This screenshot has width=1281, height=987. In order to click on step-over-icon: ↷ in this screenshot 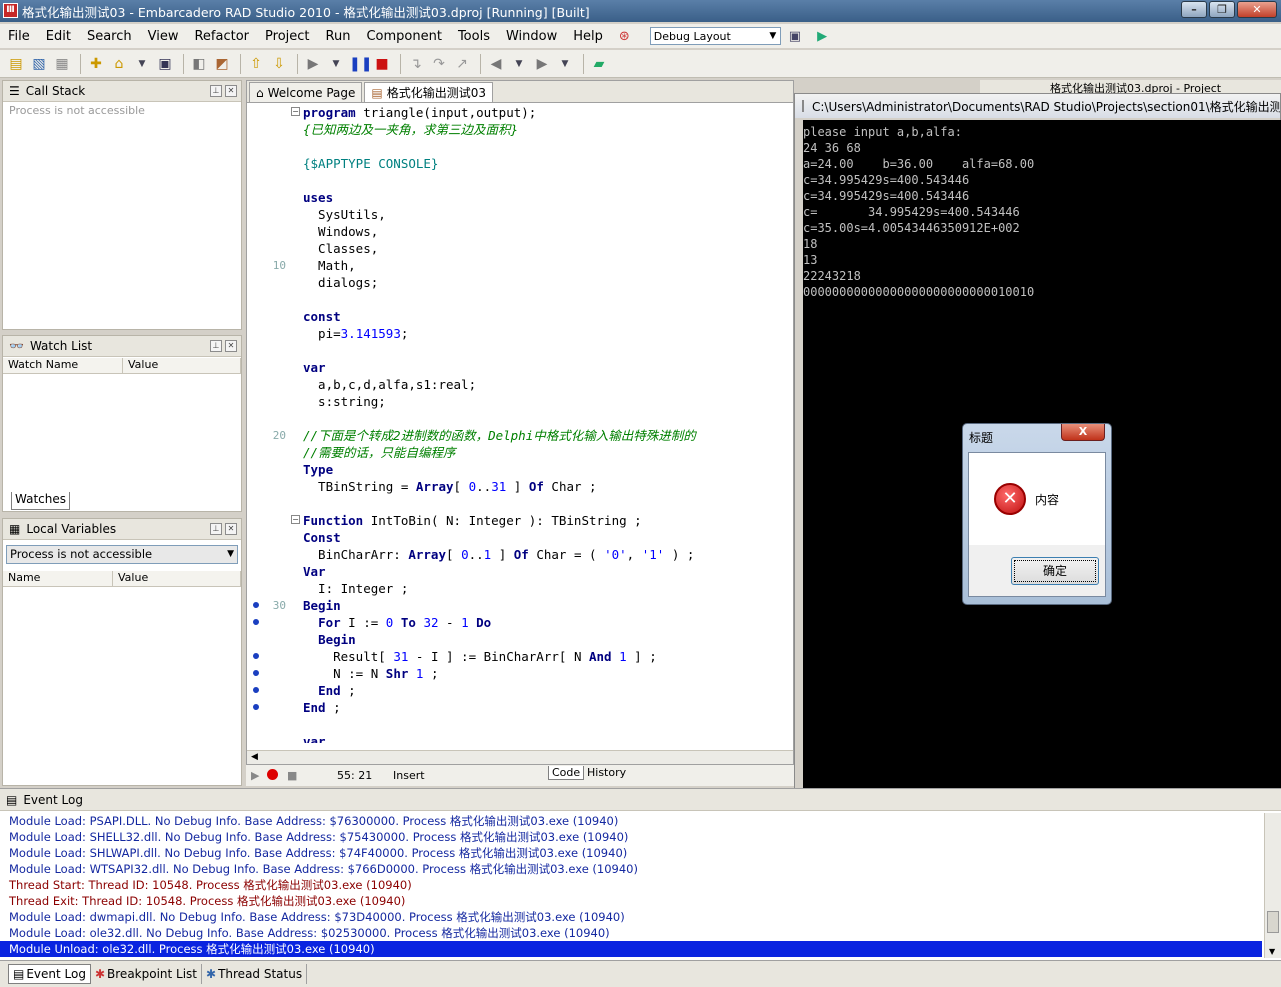, I will do `click(439, 64)`.